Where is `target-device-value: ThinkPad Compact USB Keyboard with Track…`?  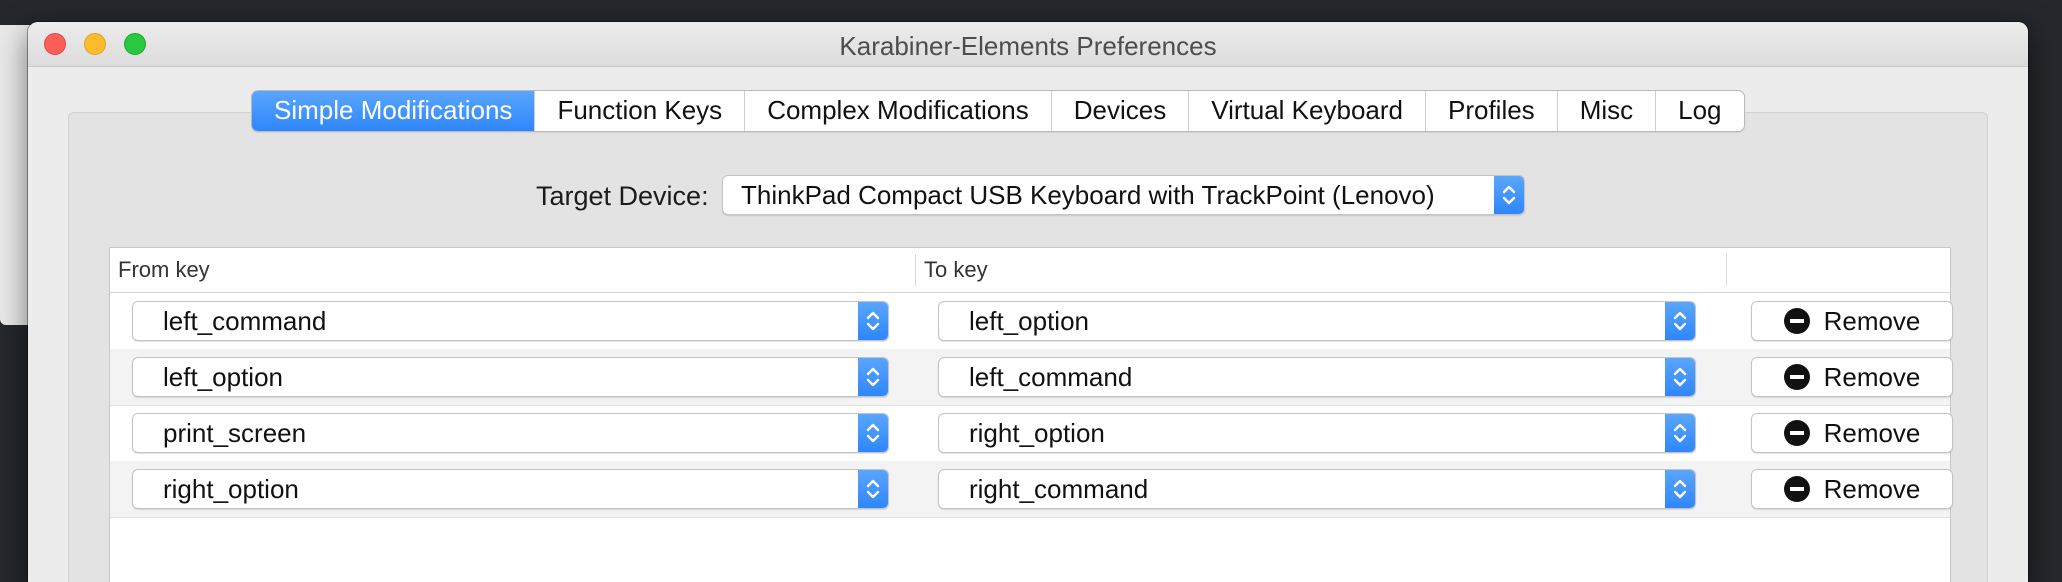 target-device-value: ThinkPad Compact USB Keyboard with Track… is located at coordinates (1088, 194).